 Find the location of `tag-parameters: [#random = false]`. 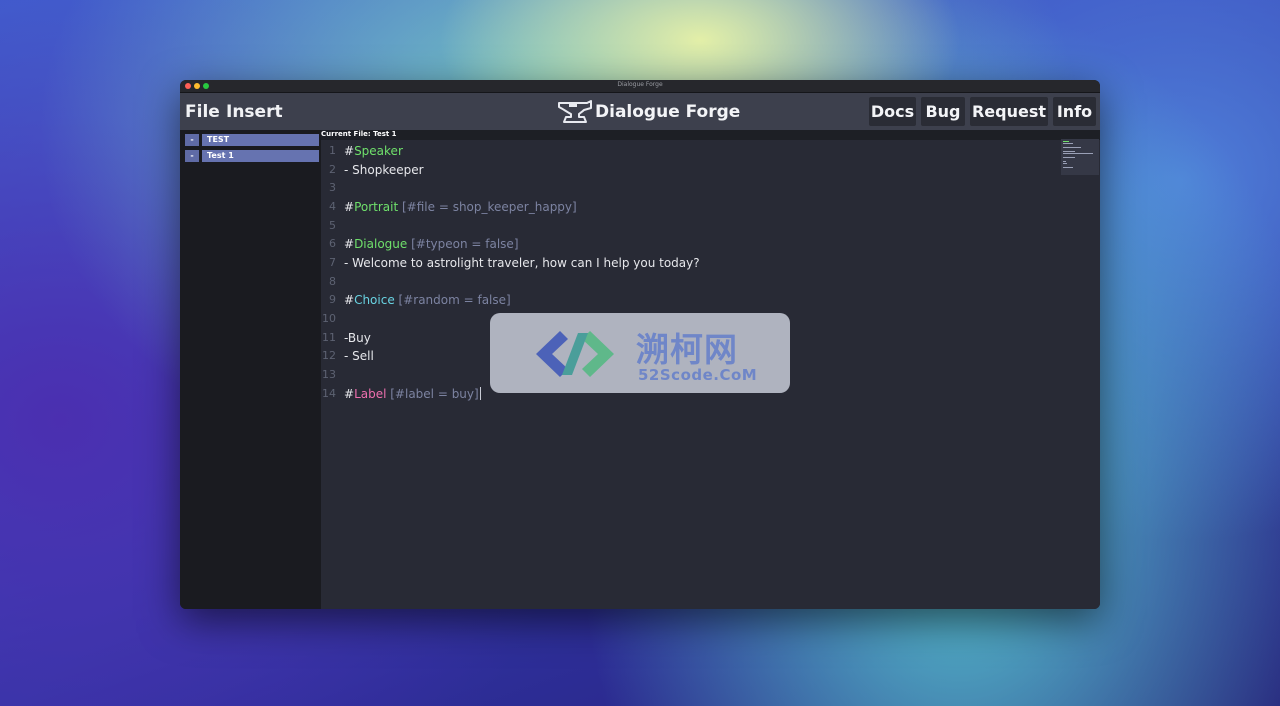

tag-parameters: [#random = false] is located at coordinates (452, 300).